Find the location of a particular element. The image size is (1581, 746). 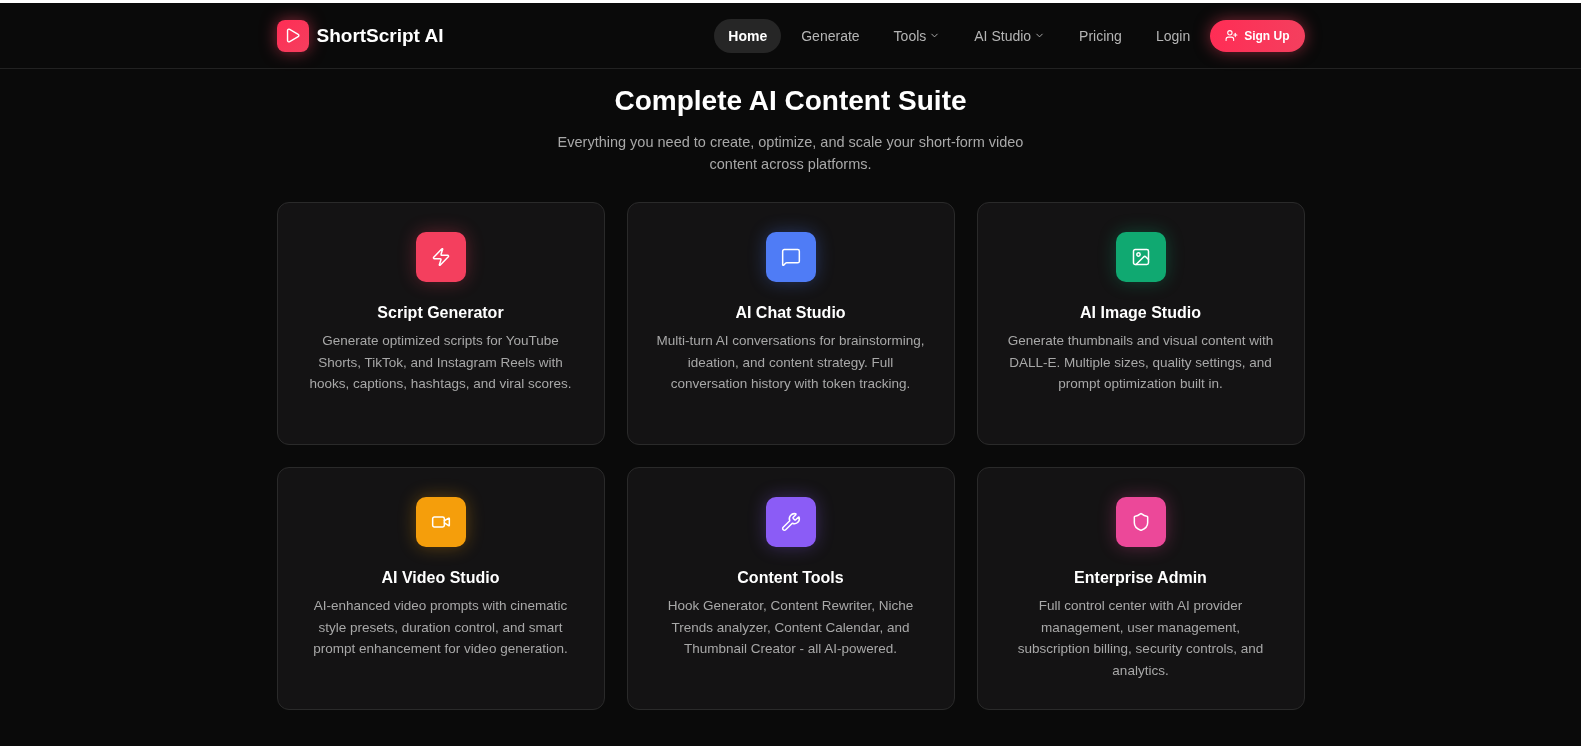

nav-link: Generate is located at coordinates (830, 35).